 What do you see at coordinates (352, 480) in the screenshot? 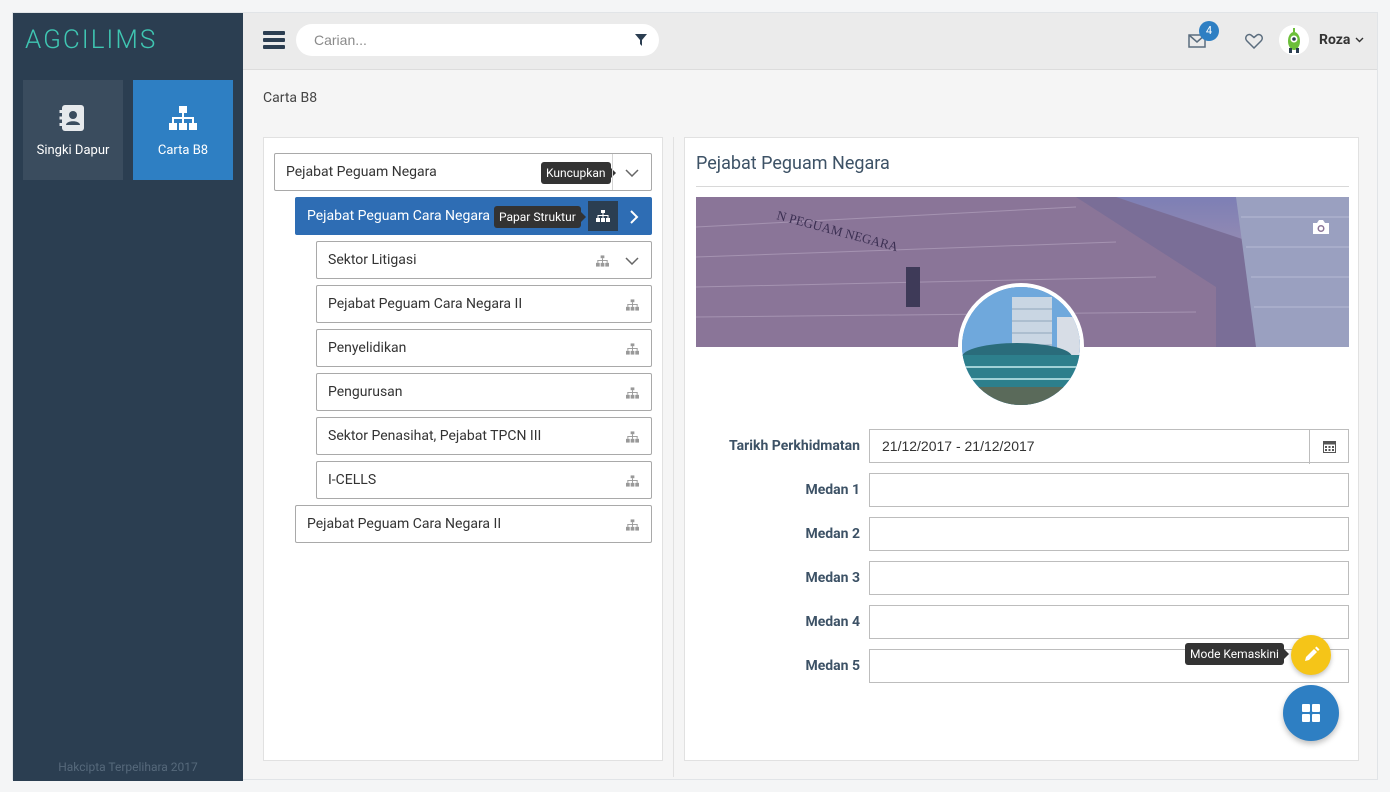
I see `tree-node-label: I-CELLS` at bounding box center [352, 480].